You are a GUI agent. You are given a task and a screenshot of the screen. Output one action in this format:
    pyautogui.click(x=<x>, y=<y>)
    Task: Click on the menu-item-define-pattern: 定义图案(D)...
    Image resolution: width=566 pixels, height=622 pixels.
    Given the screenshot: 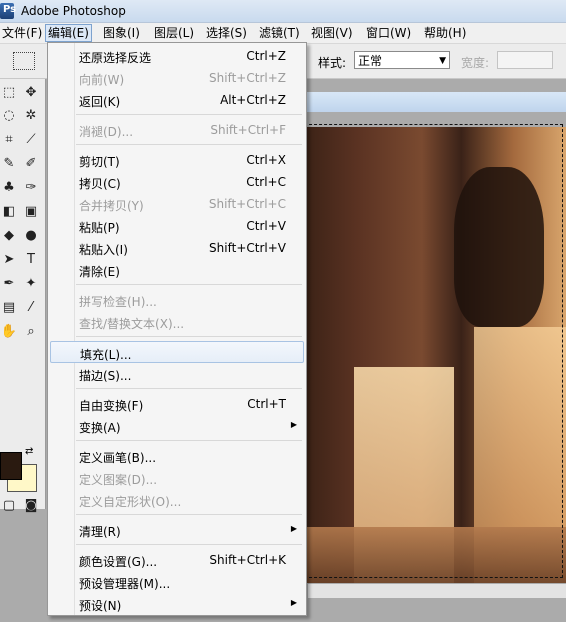 What is the action you would take?
    pyautogui.click(x=177, y=478)
    